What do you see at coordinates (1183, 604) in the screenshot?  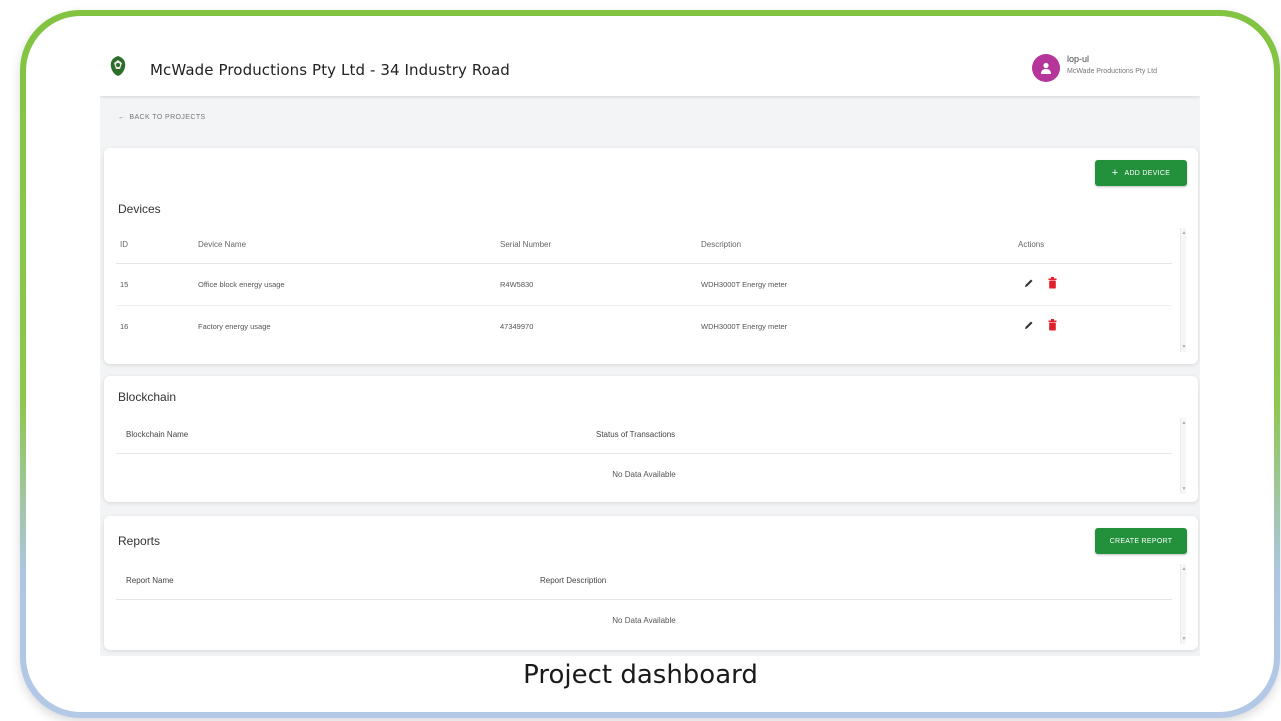 I see `reports-scrollbar: ▲ ▼` at bounding box center [1183, 604].